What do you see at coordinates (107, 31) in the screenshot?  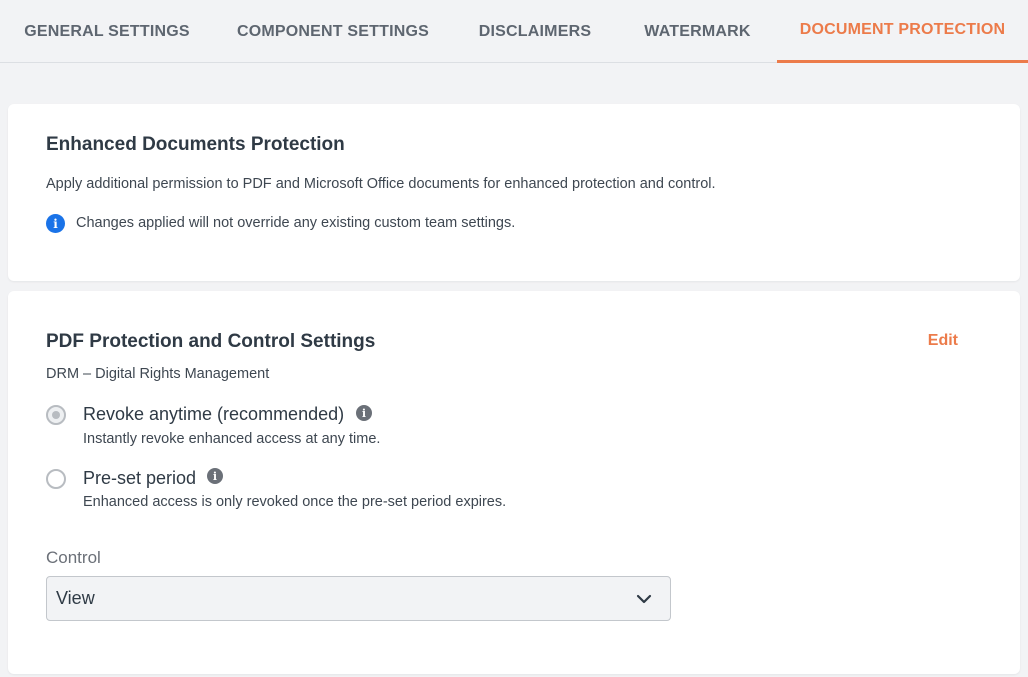 I see `tab-general-settings: GENERAL SETTINGS` at bounding box center [107, 31].